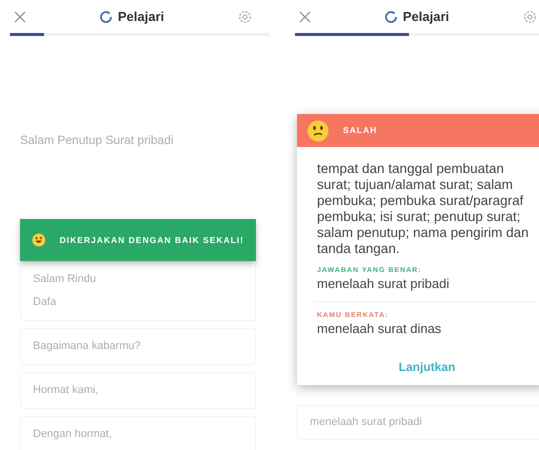  What do you see at coordinates (383, 284) in the screenshot?
I see `correct-answer-text: menelaah surat pribadi` at bounding box center [383, 284].